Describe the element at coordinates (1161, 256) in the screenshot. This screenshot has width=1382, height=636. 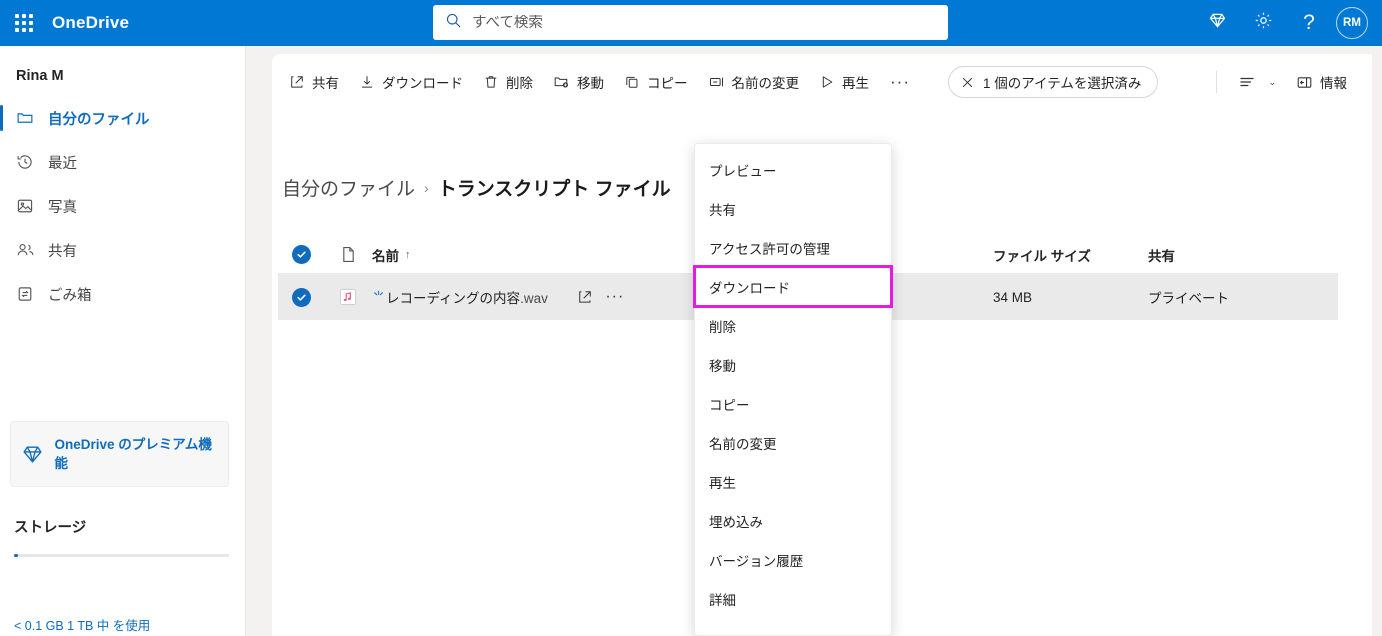
I see `column-header-sharing-label: 共有` at that location.